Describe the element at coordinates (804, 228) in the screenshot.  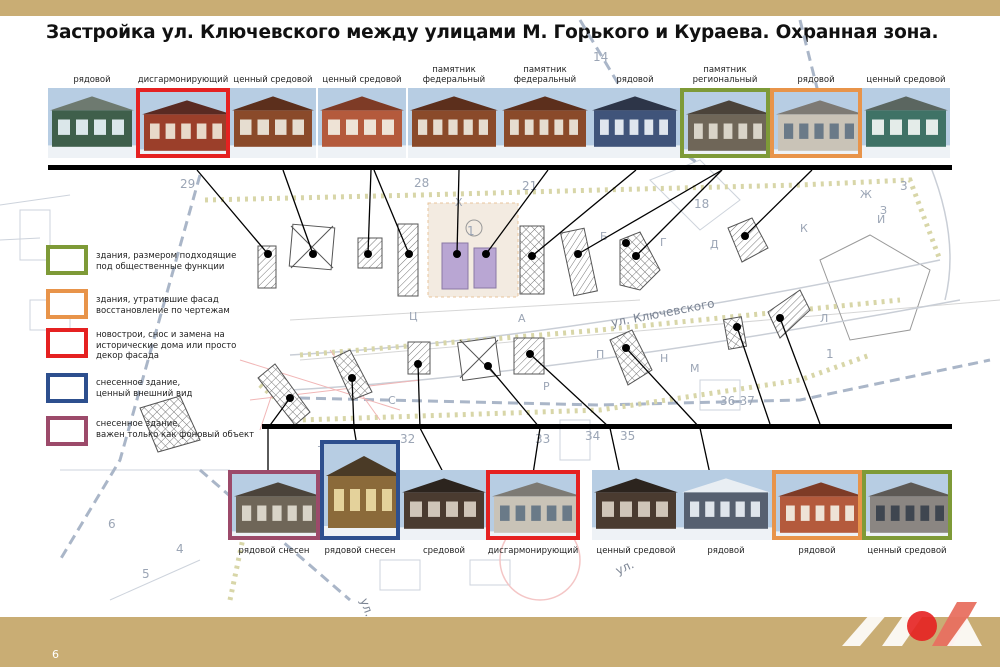
I see `svg-text: К` at that location.